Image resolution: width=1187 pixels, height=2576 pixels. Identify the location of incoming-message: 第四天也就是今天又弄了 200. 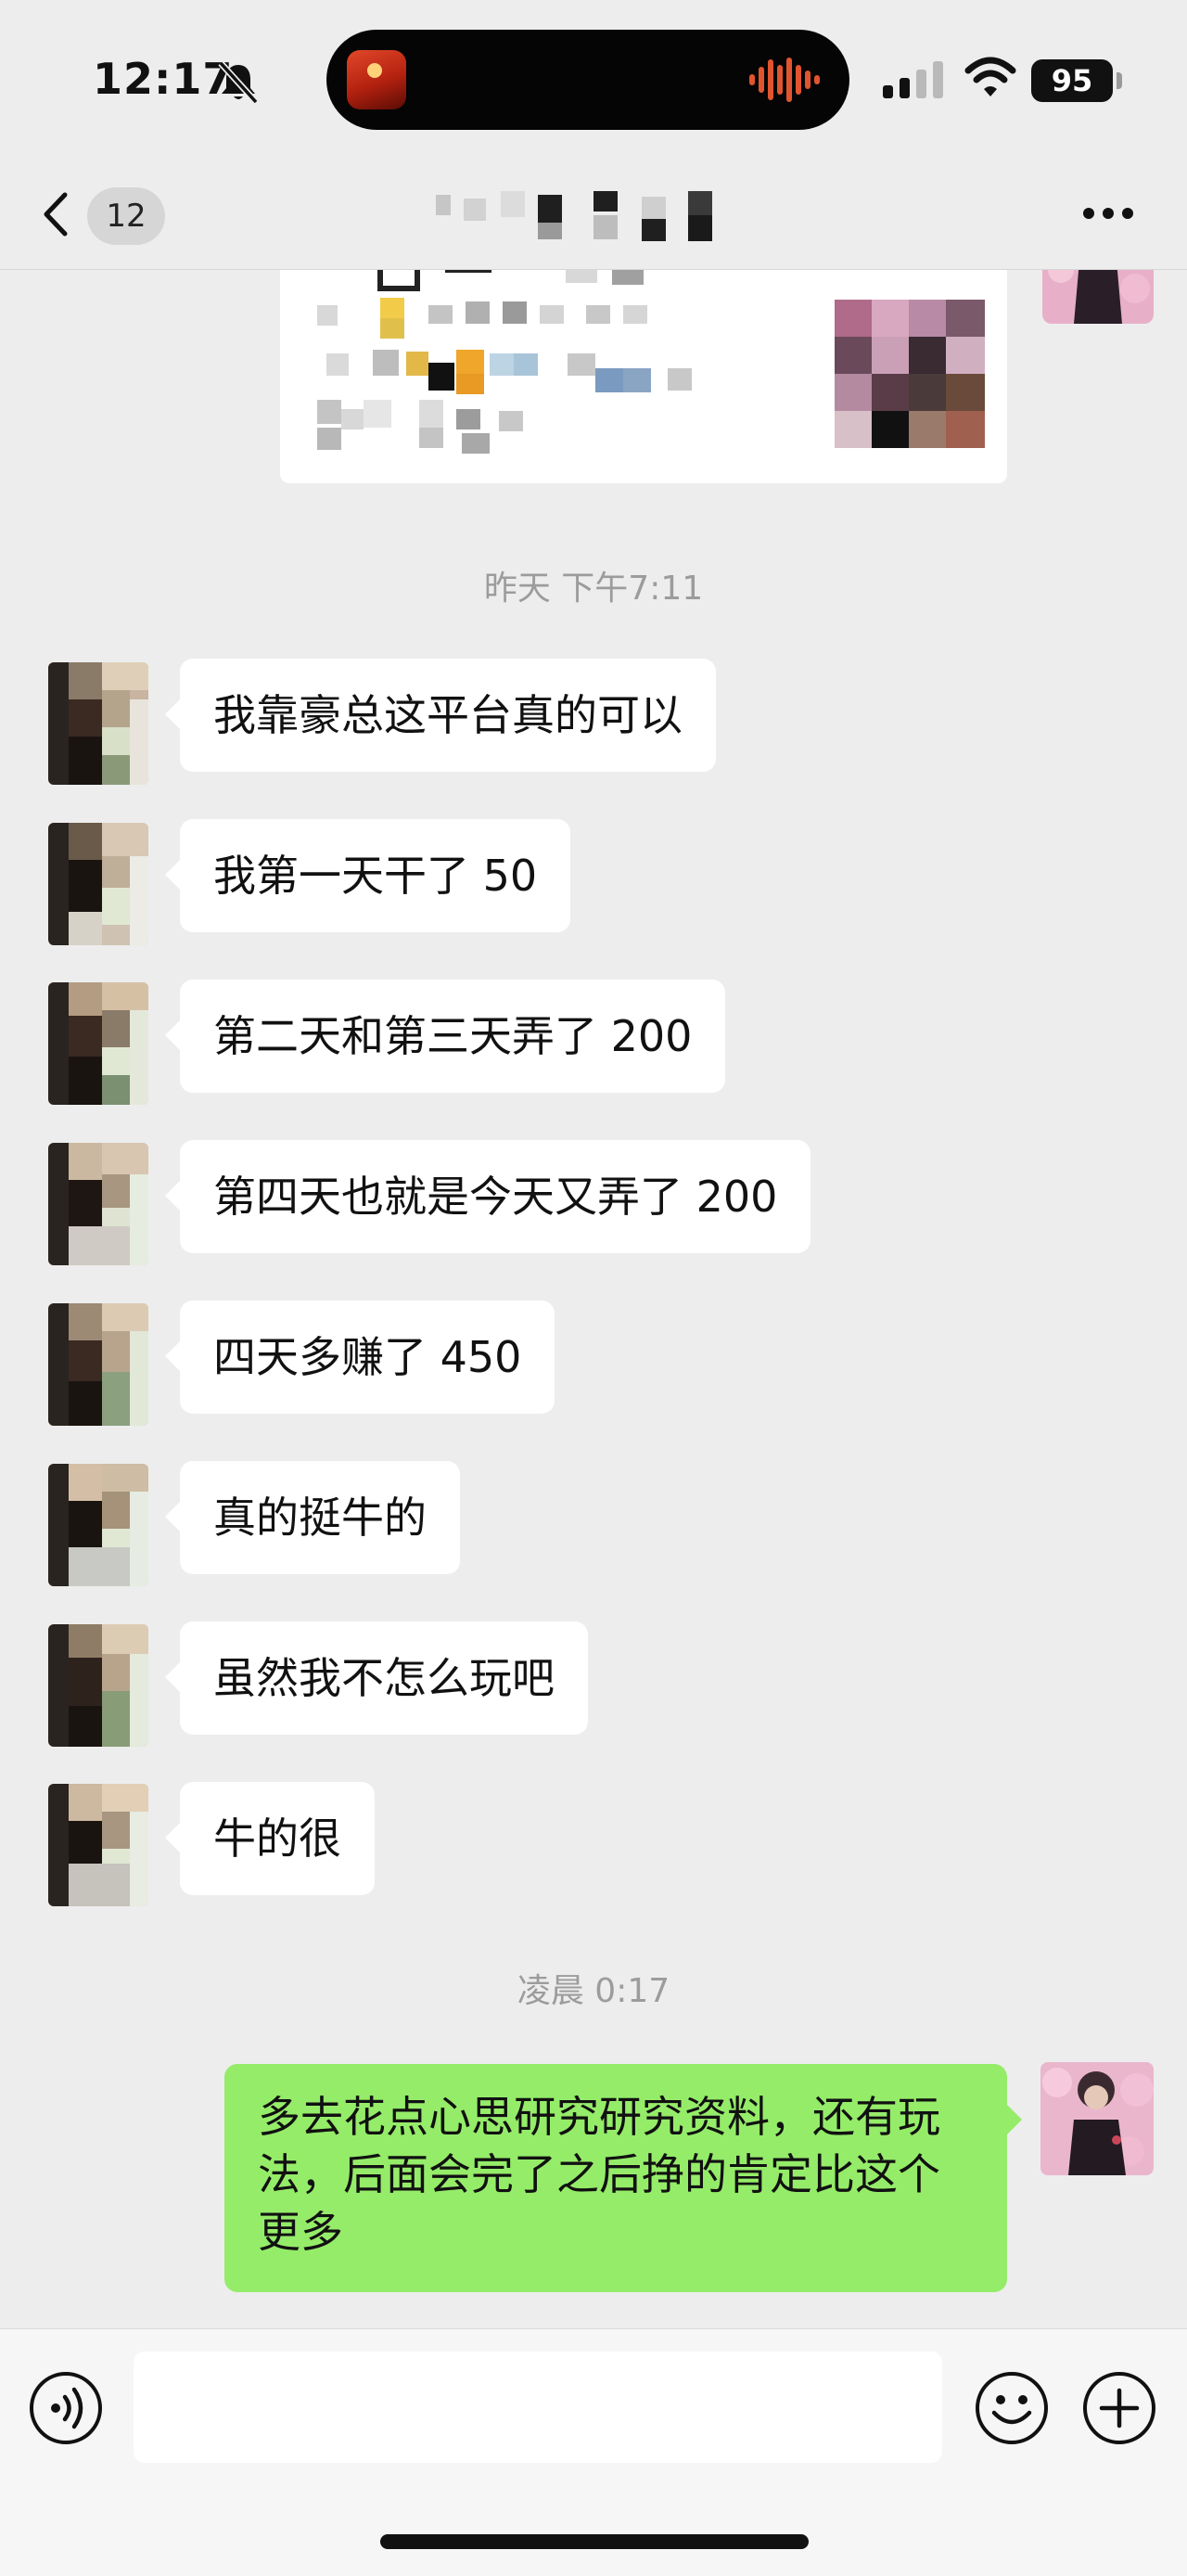
(487, 1196).